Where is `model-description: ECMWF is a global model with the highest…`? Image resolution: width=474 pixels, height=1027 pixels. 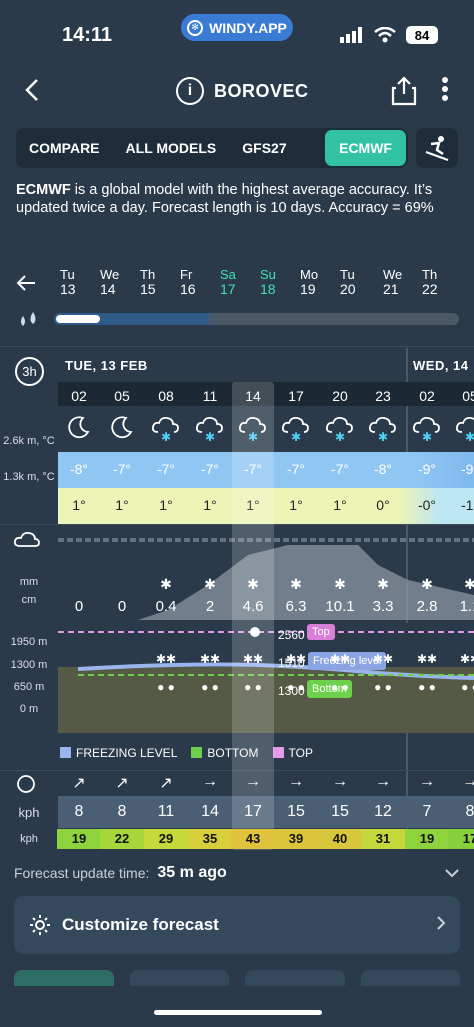
model-description: ECMWF is a global model with the highest… is located at coordinates (236, 199).